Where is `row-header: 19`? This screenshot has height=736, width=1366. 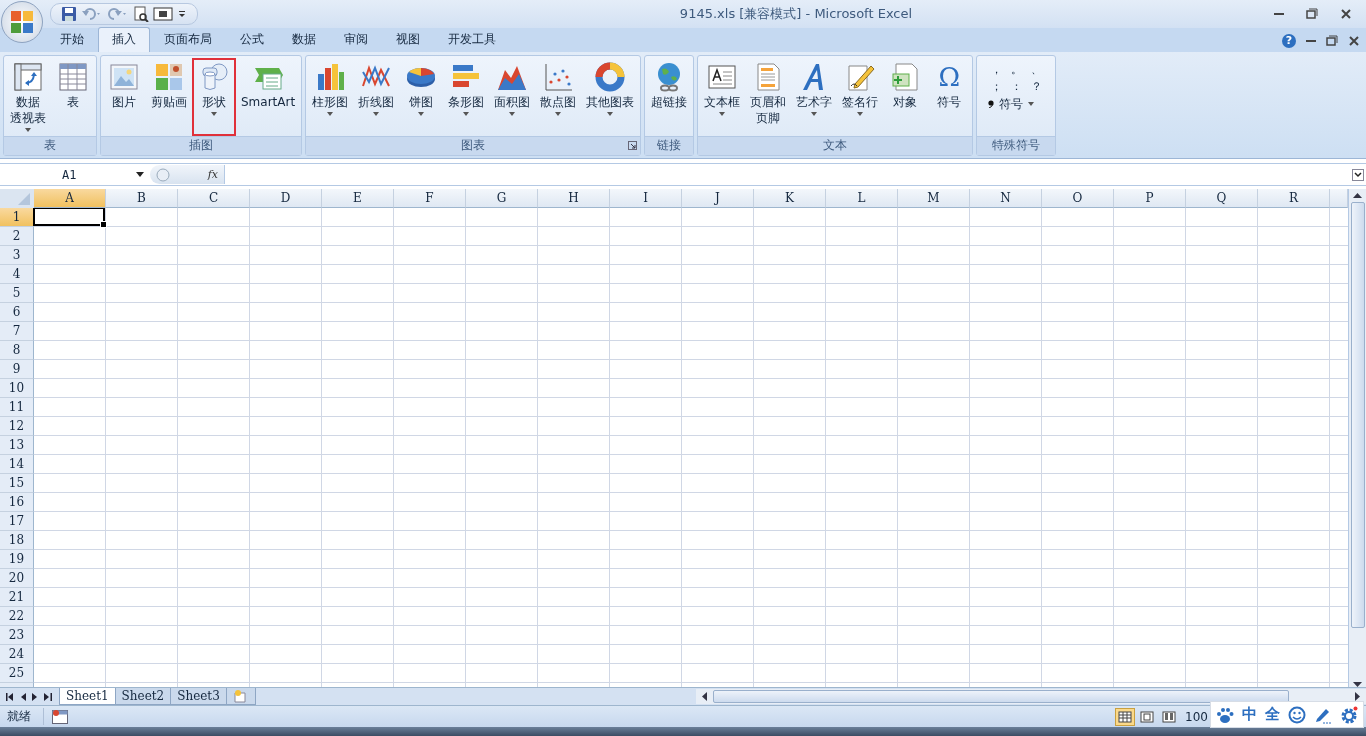 row-header: 19 is located at coordinates (17, 560).